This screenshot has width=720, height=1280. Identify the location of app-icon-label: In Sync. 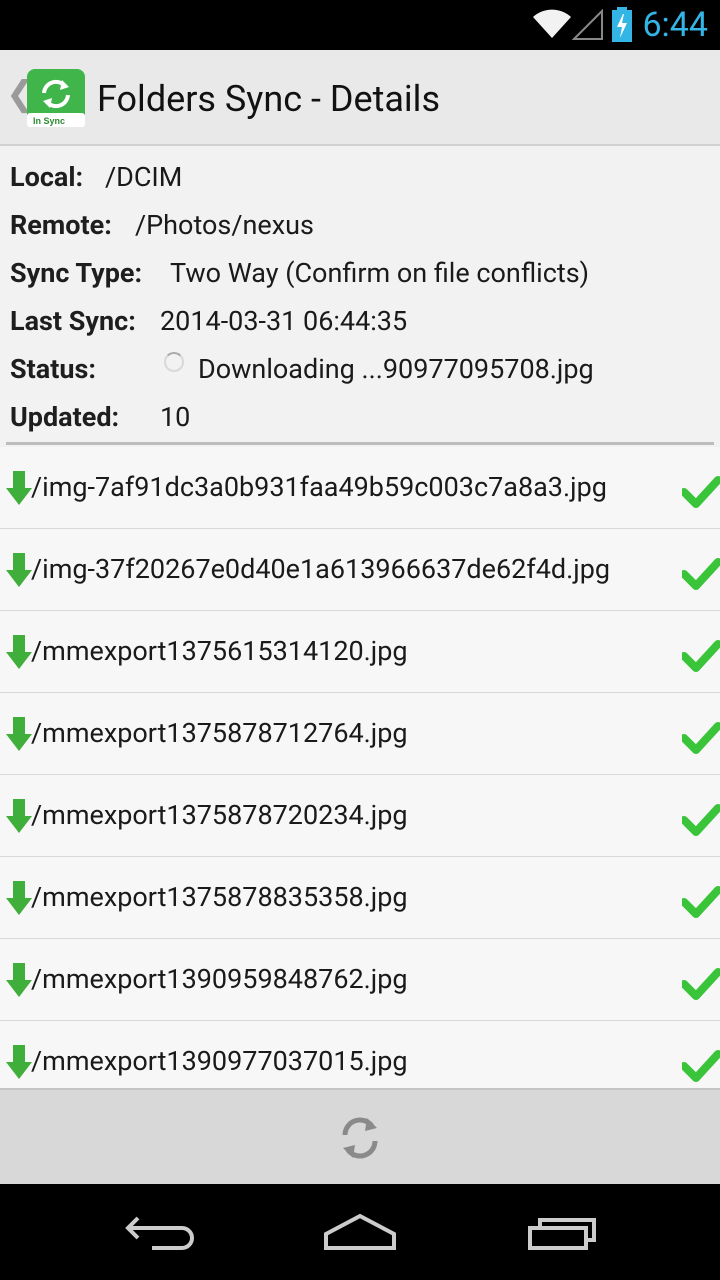
(49, 121).